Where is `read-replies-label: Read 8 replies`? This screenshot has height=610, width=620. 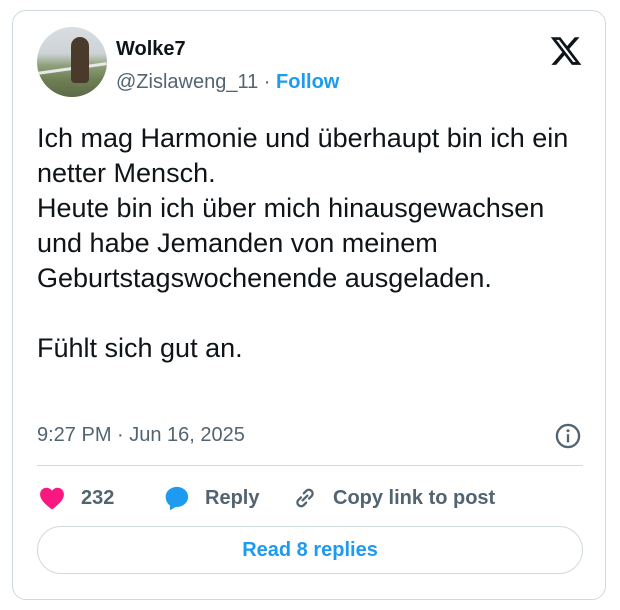
read-replies-label: Read 8 replies is located at coordinates (310, 549).